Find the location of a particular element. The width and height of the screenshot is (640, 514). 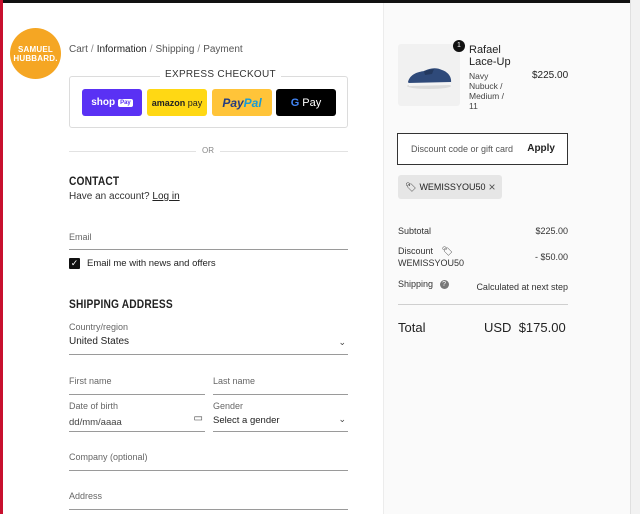

product-thumbnail is located at coordinates (429, 75).